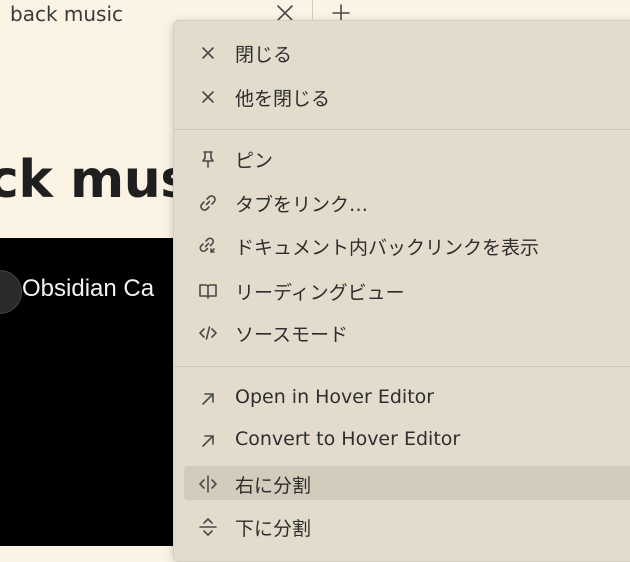 The height and width of the screenshot is (562, 630). I want to click on menu-item-label: リーディングビュー, so click(320, 293).